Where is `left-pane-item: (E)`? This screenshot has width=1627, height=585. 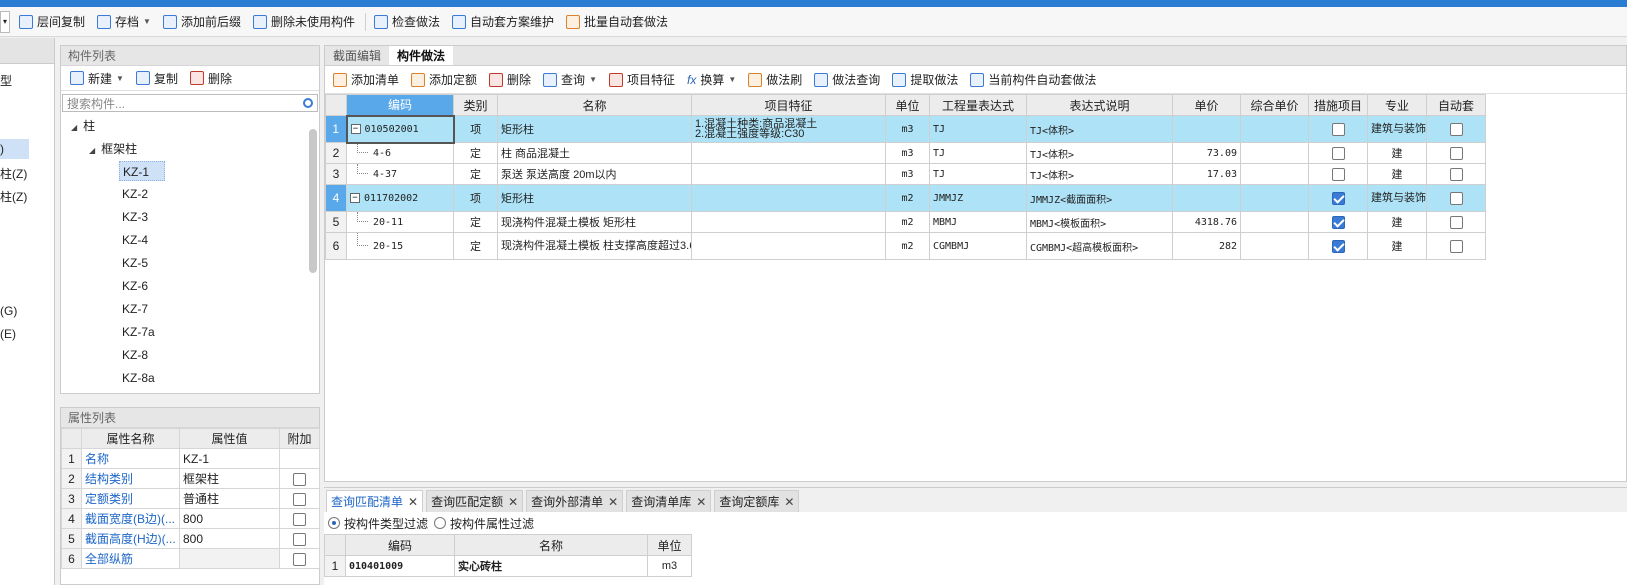
left-pane-item: (E) is located at coordinates (8, 334).